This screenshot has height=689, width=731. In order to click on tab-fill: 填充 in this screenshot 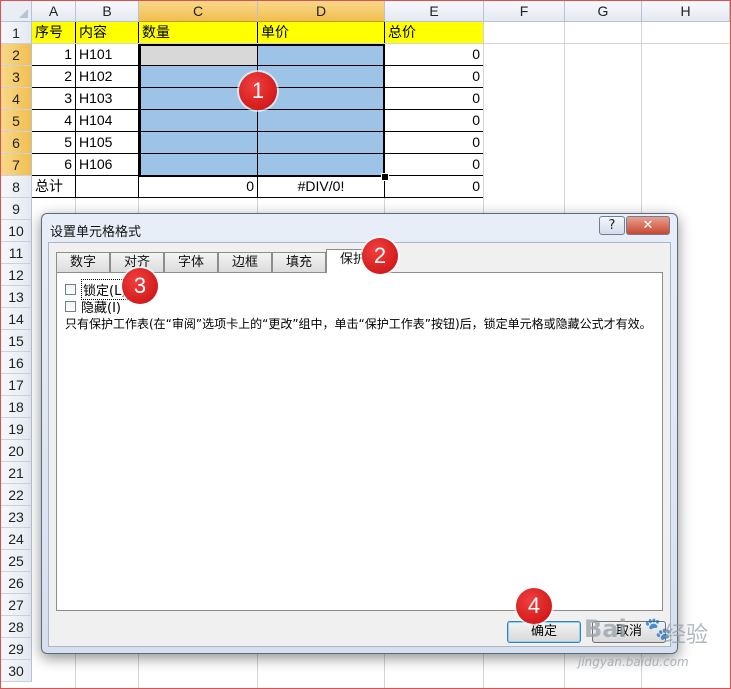, I will do `click(299, 262)`.